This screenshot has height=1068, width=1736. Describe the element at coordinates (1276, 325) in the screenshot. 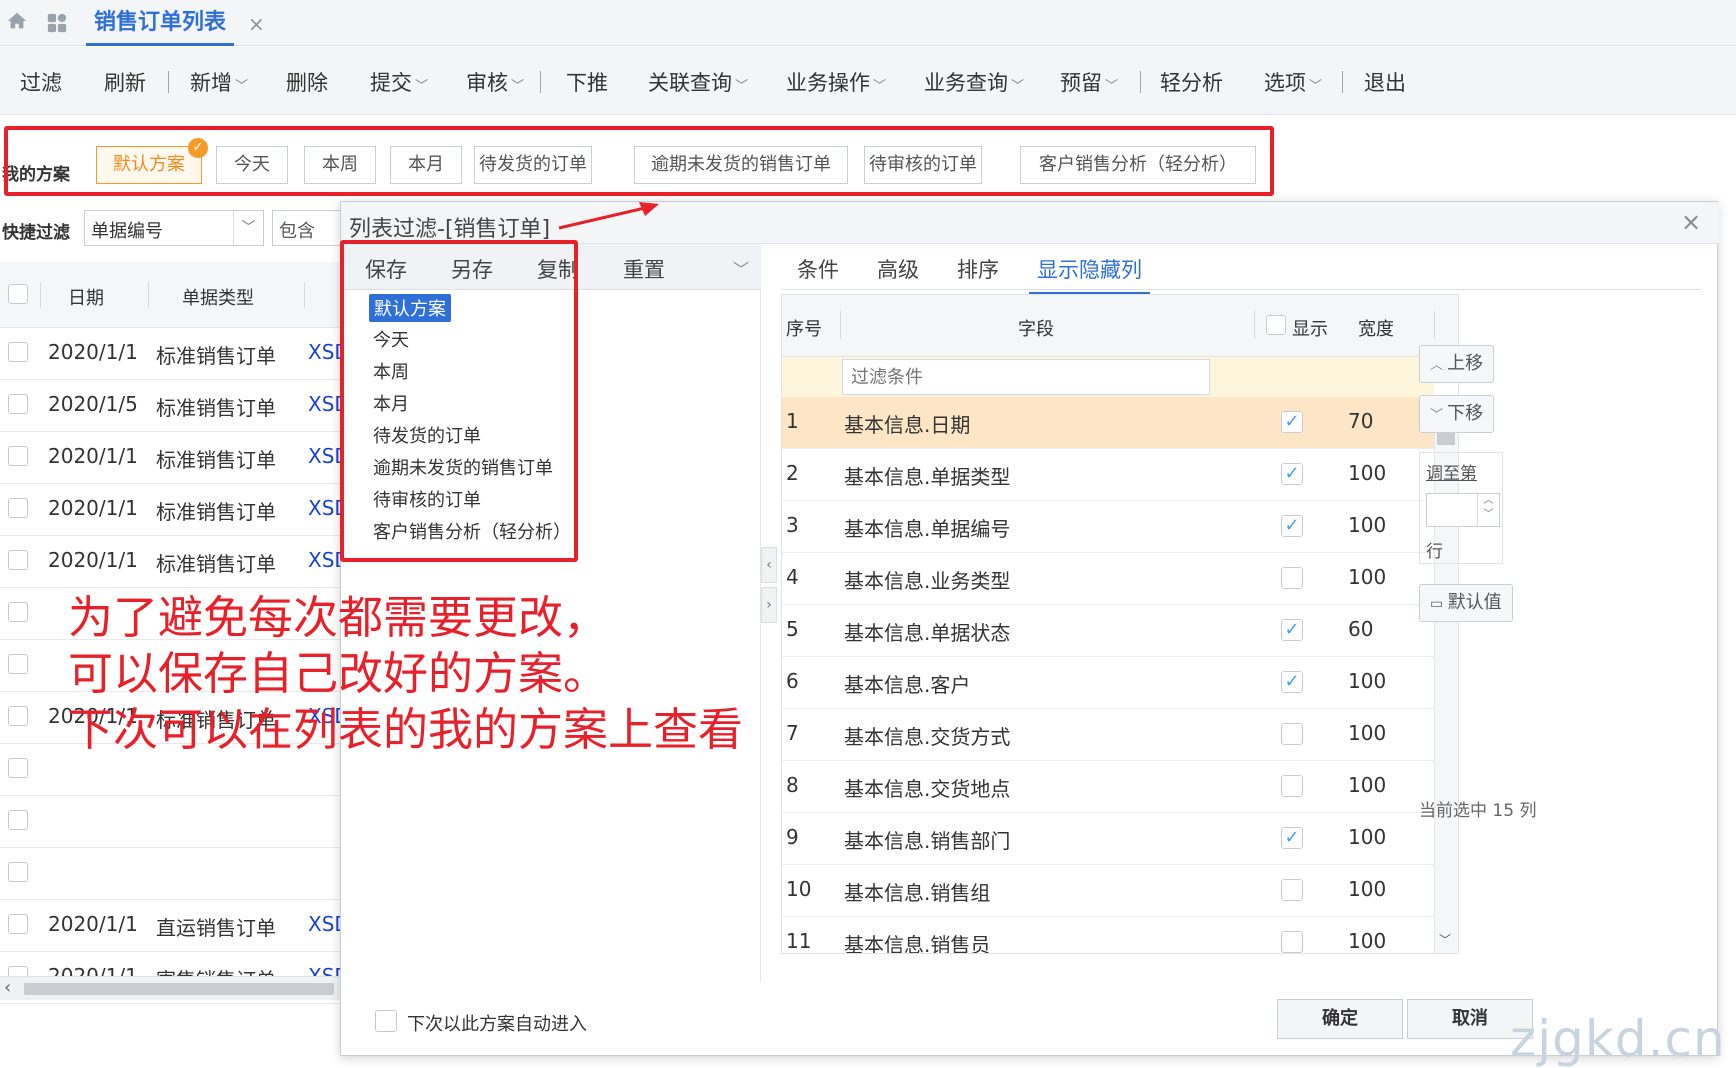

I see `show-all-checkbox` at that location.